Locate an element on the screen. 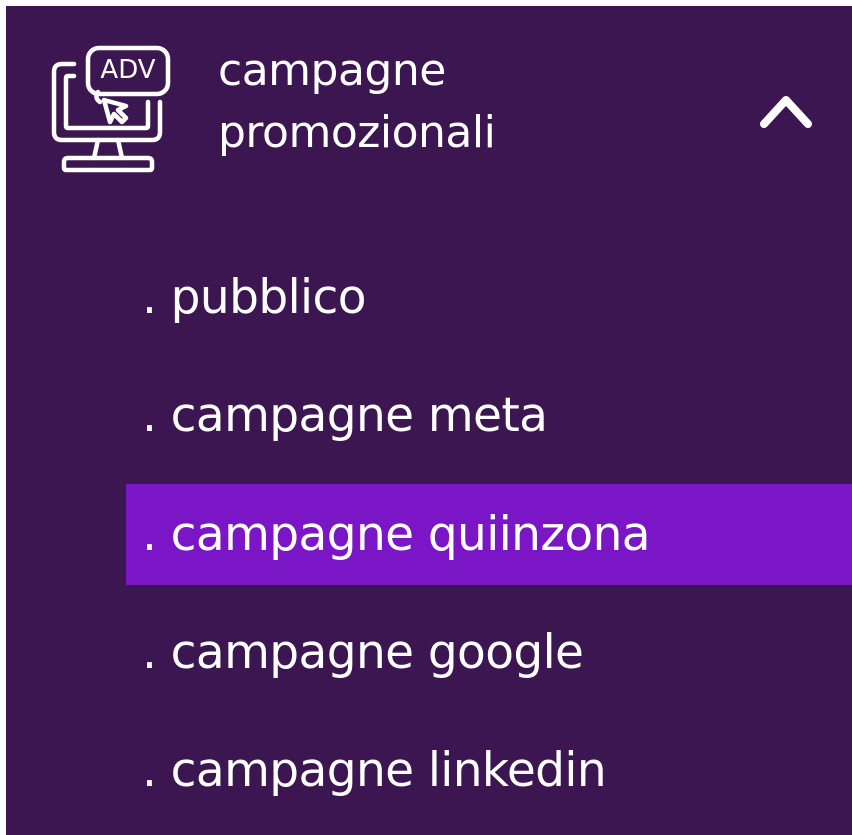  adv-label: ADV is located at coordinates (127, 70).